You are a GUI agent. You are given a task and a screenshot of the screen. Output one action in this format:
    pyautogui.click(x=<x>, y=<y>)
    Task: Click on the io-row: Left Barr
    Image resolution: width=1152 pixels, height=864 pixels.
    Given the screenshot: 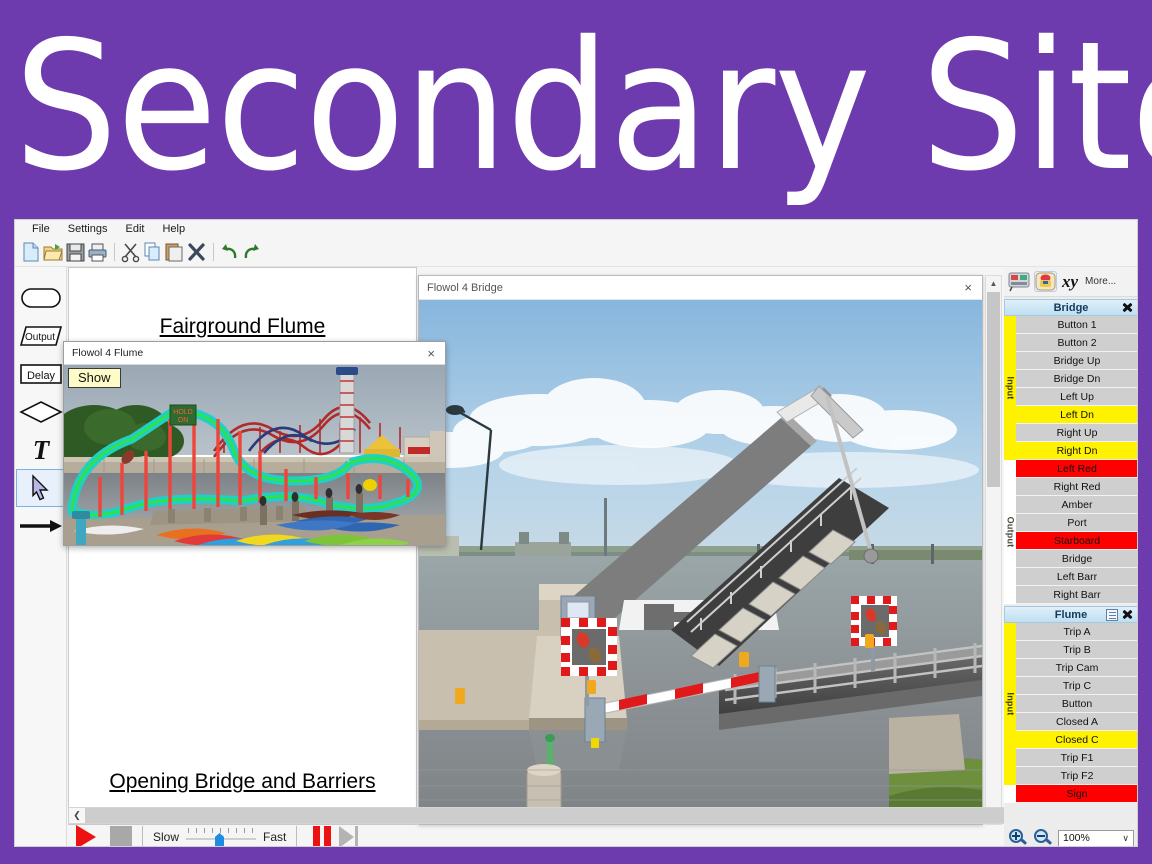 What is the action you would take?
    pyautogui.click(x=1076, y=577)
    